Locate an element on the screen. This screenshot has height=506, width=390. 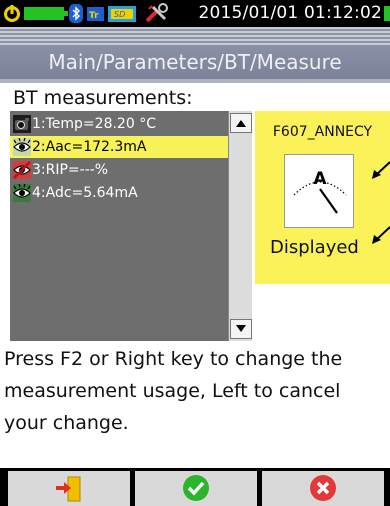
triangle-down-icon is located at coordinates (241, 328).